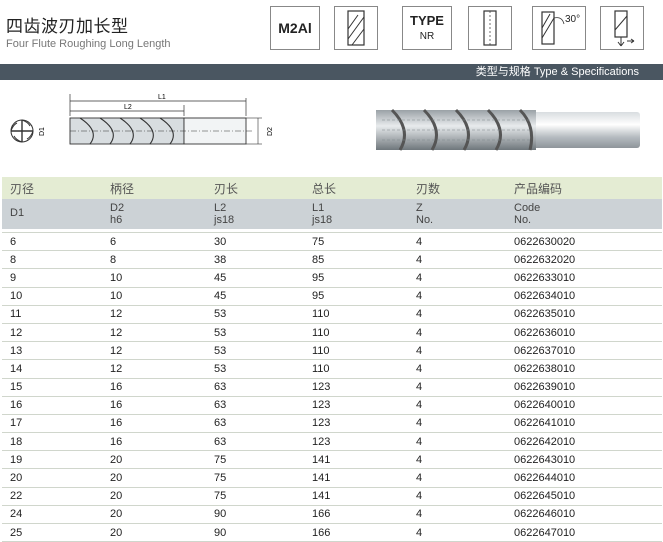  What do you see at coordinates (52, 496) in the screenshot?
I see `table-cell: 22` at bounding box center [52, 496].